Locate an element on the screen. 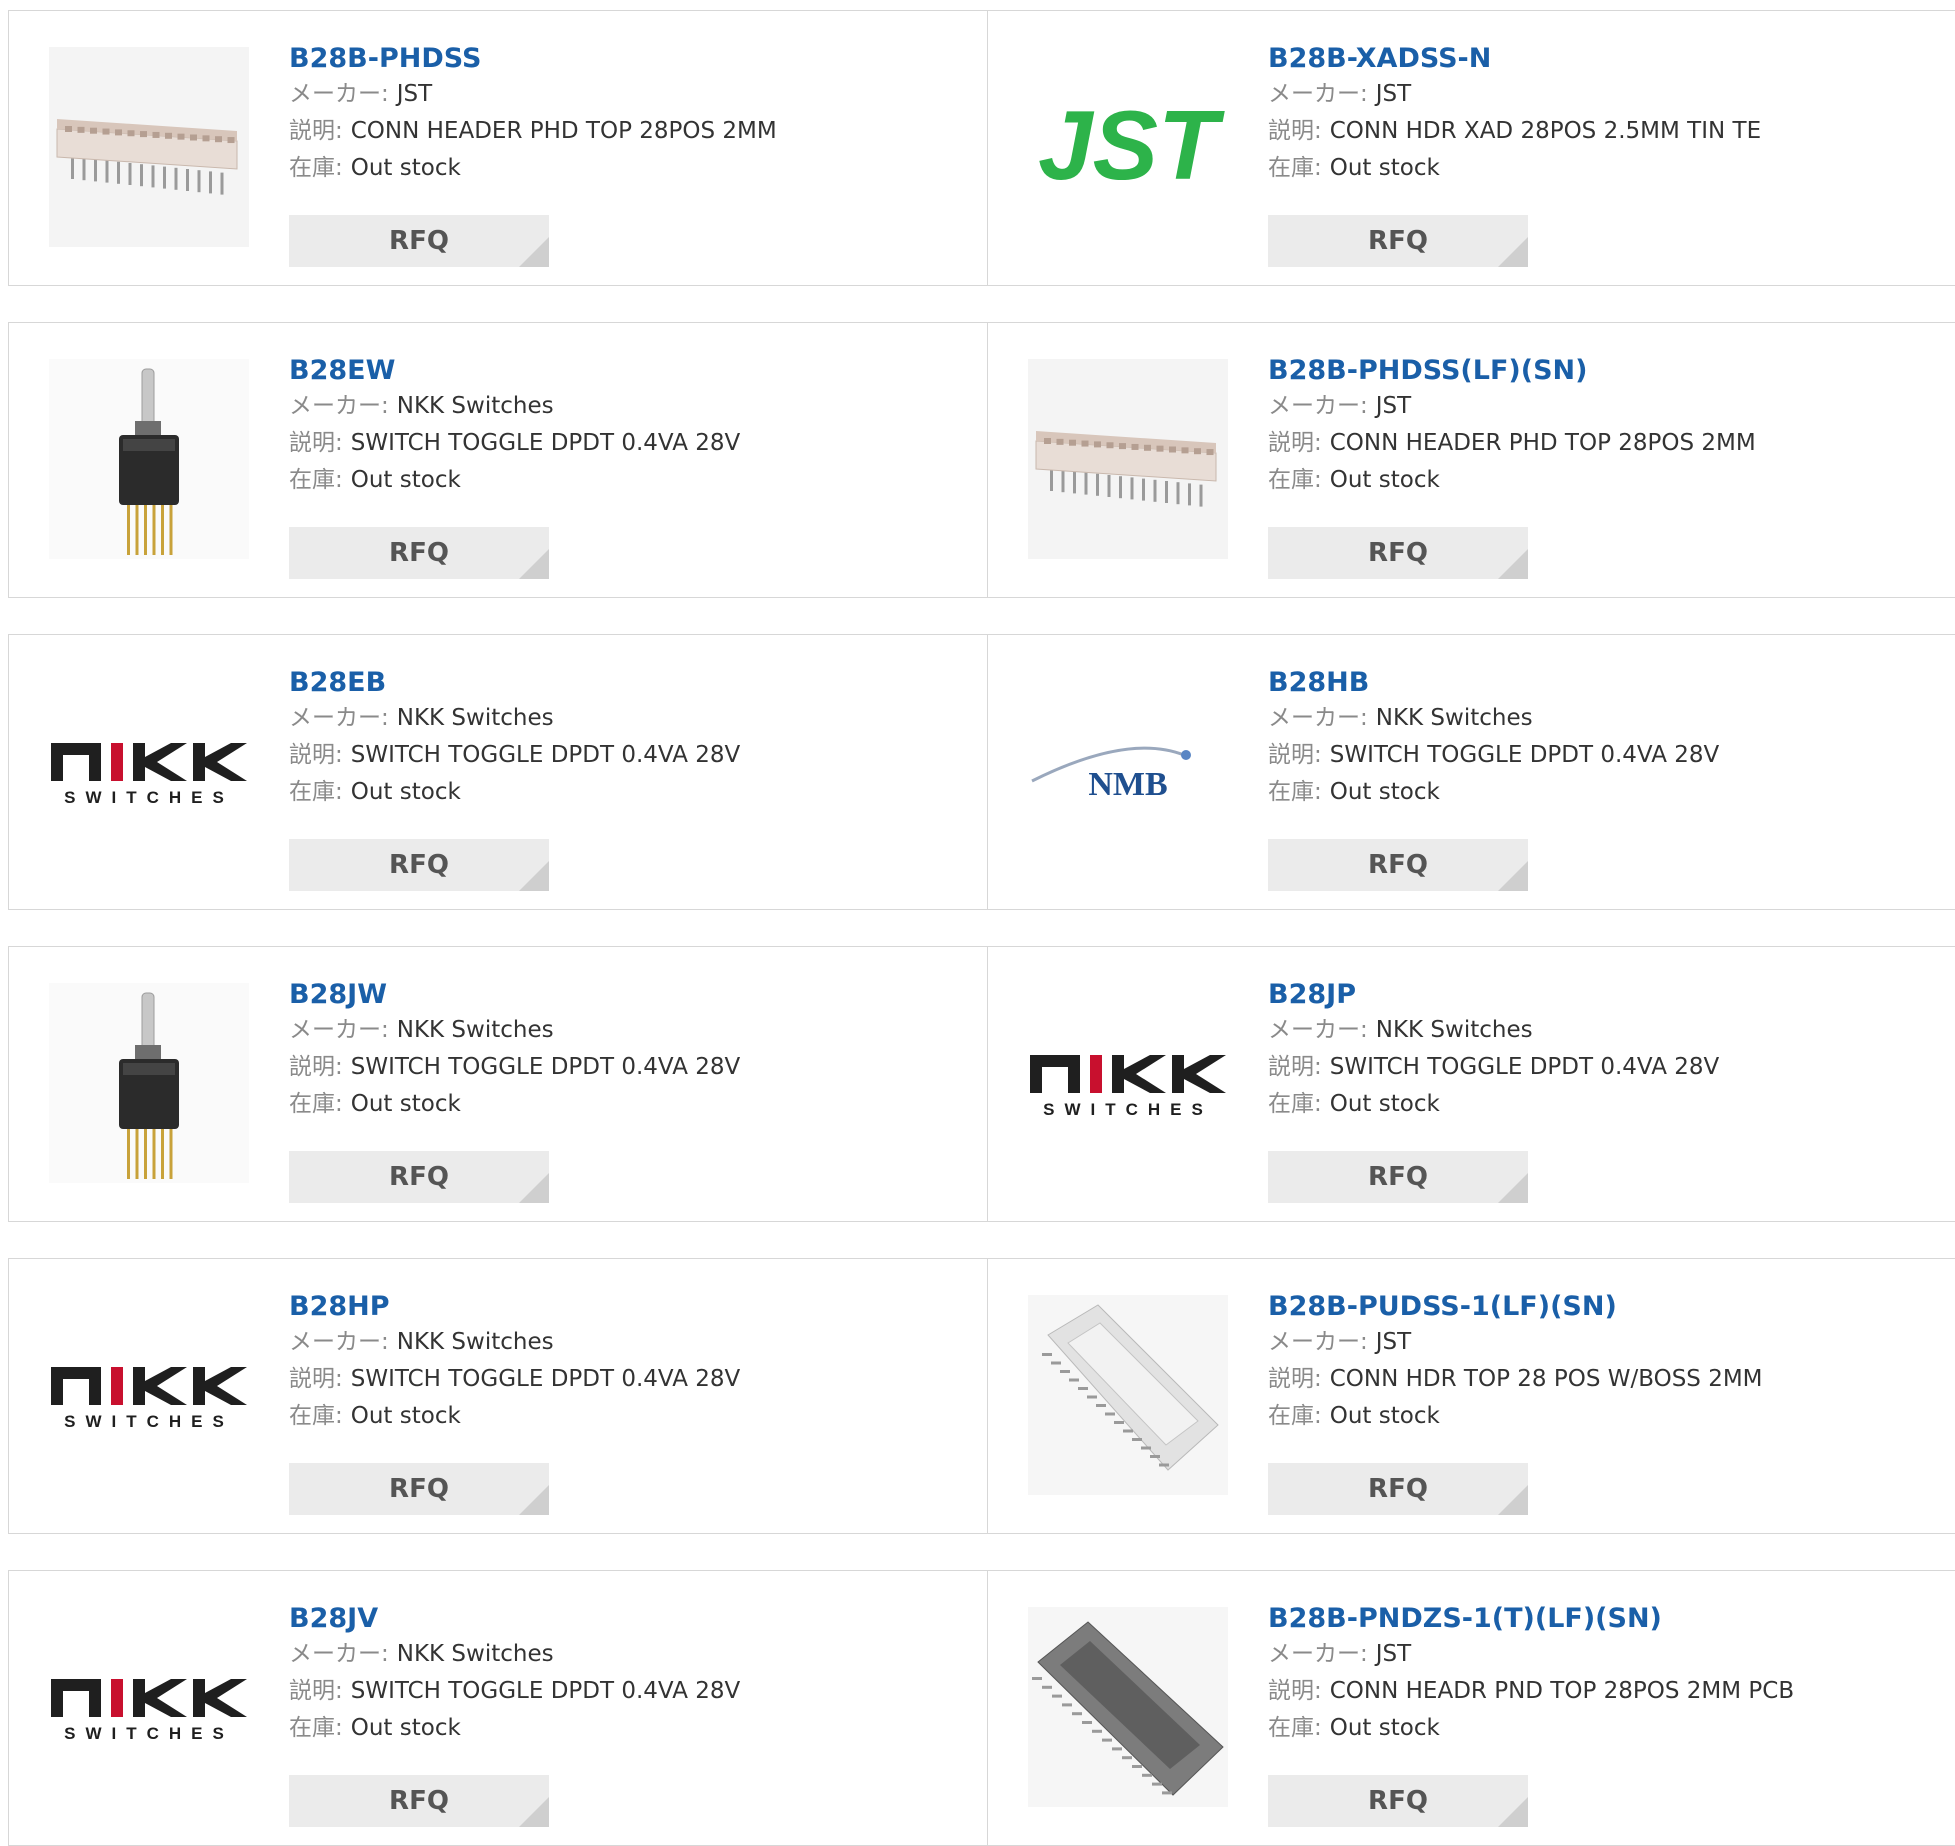 Image resolution: width=1955 pixels, height=1846 pixels. part-number-link: B28B-PUDSS-1(LF)(SN) is located at coordinates (1442, 1306).